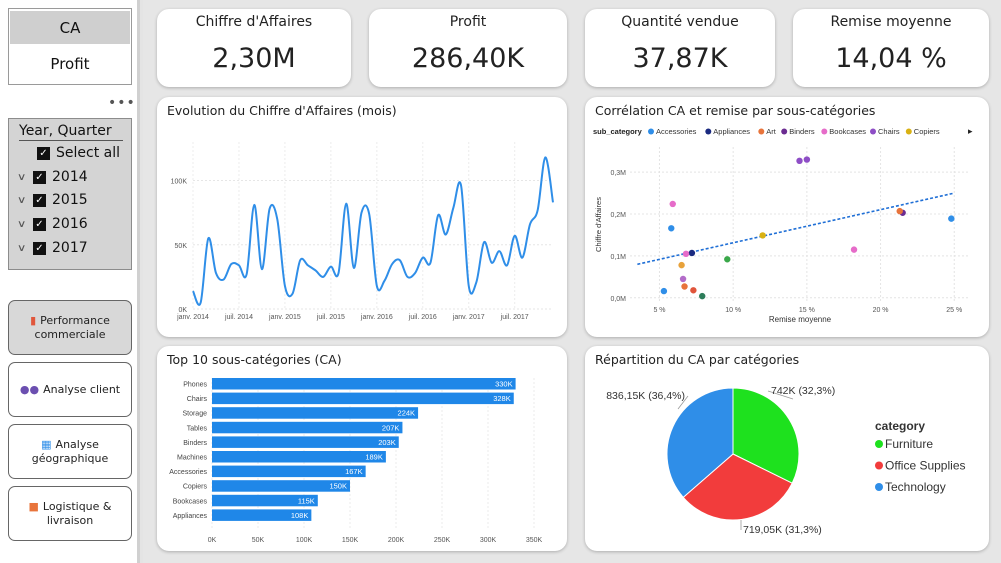 The height and width of the screenshot is (563, 1001). I want to click on toggle-ca-button: CA, so click(70, 27).